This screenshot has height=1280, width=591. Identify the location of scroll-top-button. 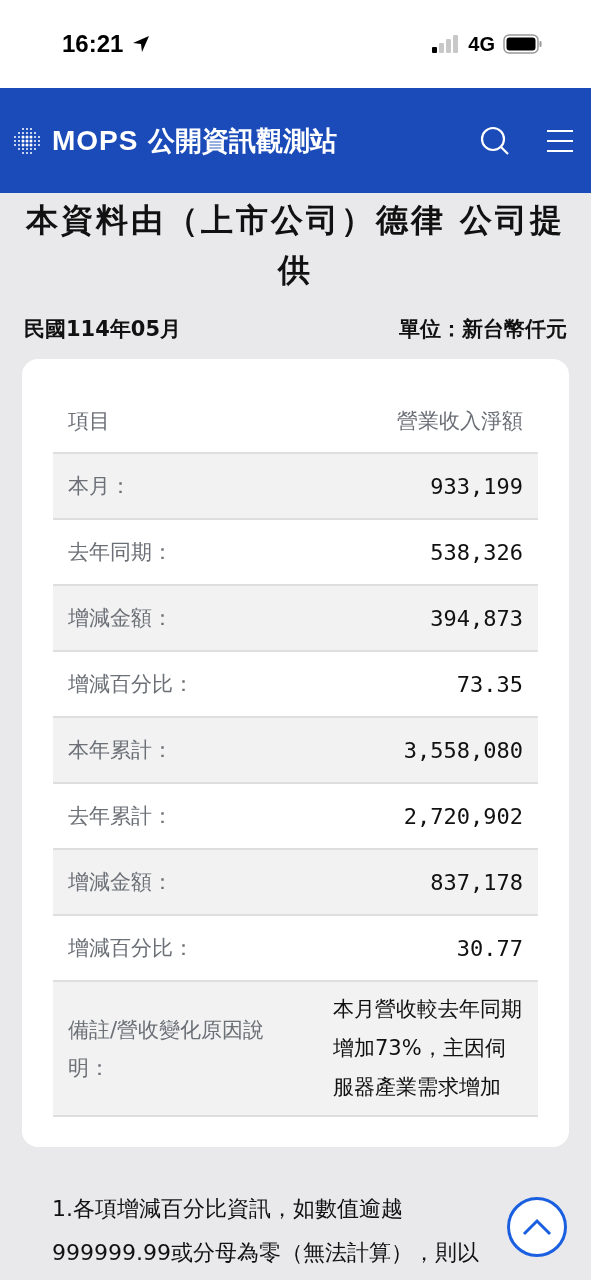
(537, 1227).